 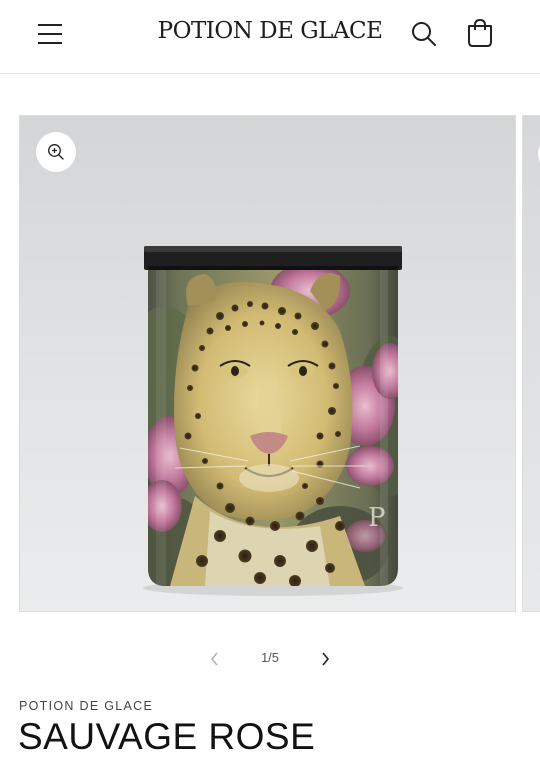 I want to click on chevron-right-icon, so click(x=326, y=659).